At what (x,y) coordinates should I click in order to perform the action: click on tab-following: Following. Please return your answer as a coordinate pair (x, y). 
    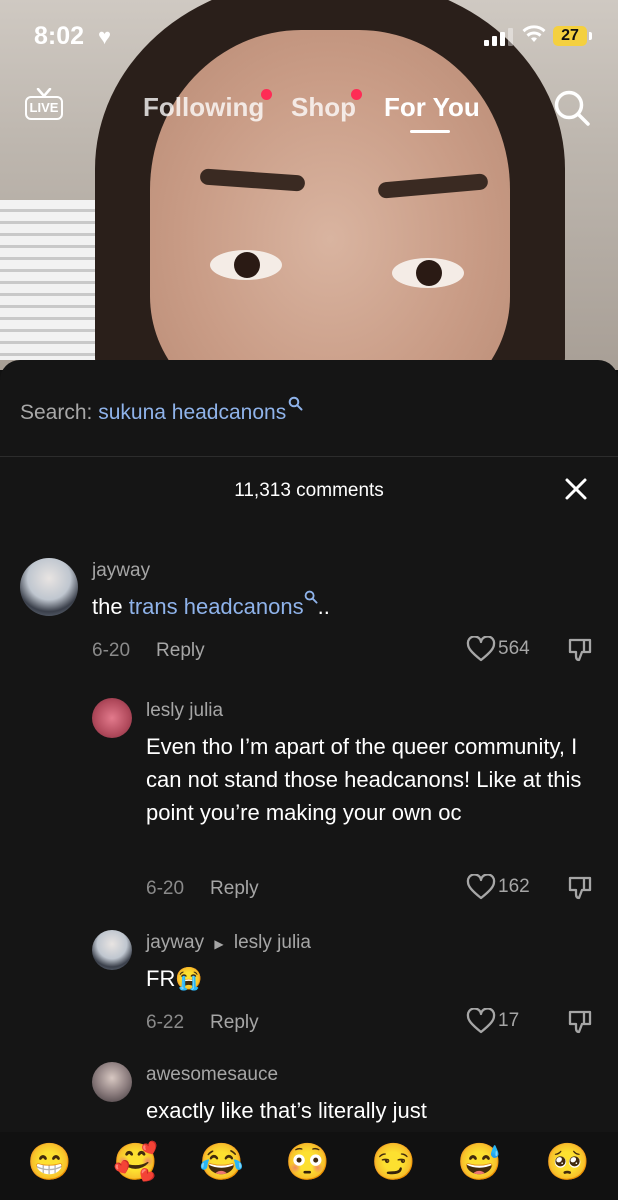
    Looking at the image, I should click on (203, 107).